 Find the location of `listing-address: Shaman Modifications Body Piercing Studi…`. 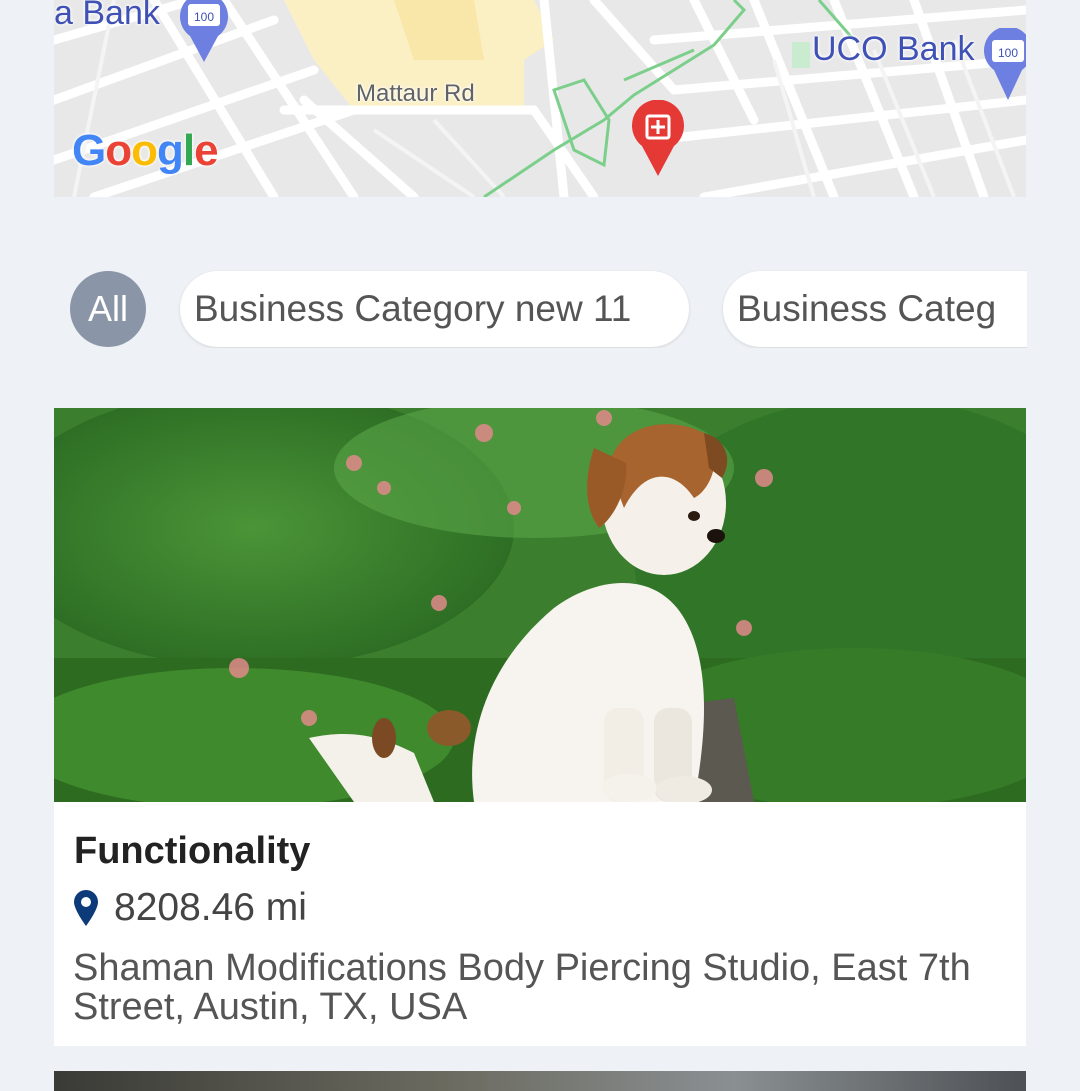

listing-address: Shaman Modifications Body Piercing Studi… is located at coordinates (522, 987).